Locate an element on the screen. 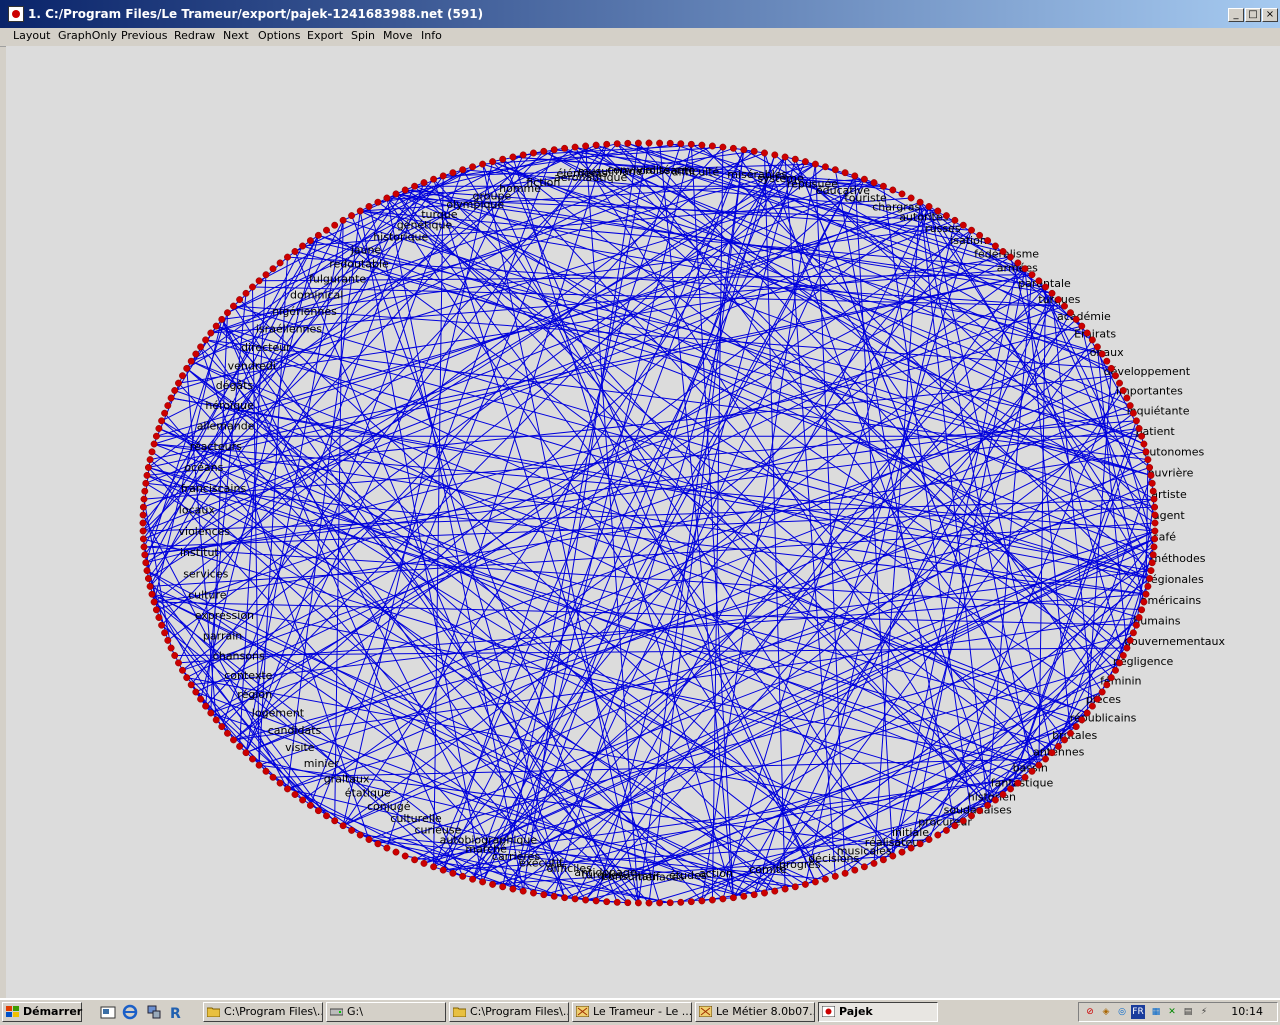 This screenshot has height=1025, width=1280. menu-redraw: Redraw is located at coordinates (194, 35).